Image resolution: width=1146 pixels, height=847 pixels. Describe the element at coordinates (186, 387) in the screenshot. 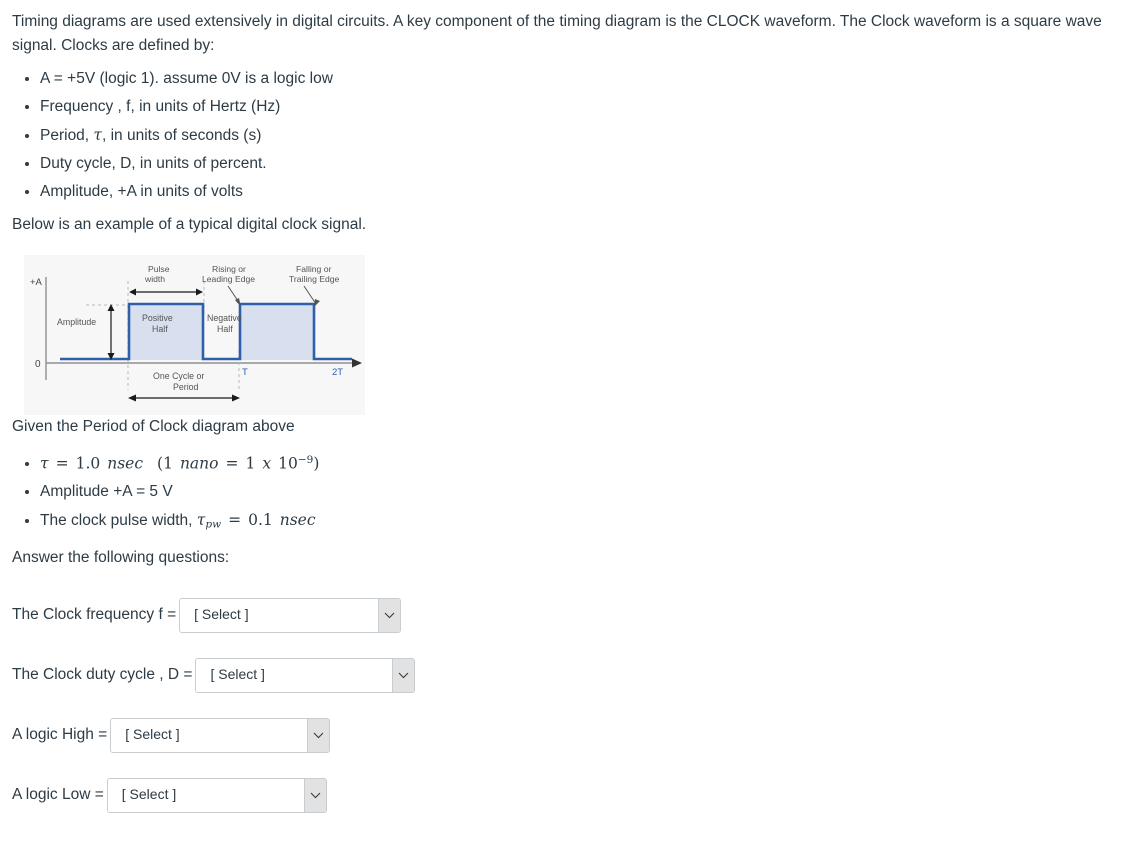

I see `figure-label-cycle-line2: Period` at that location.